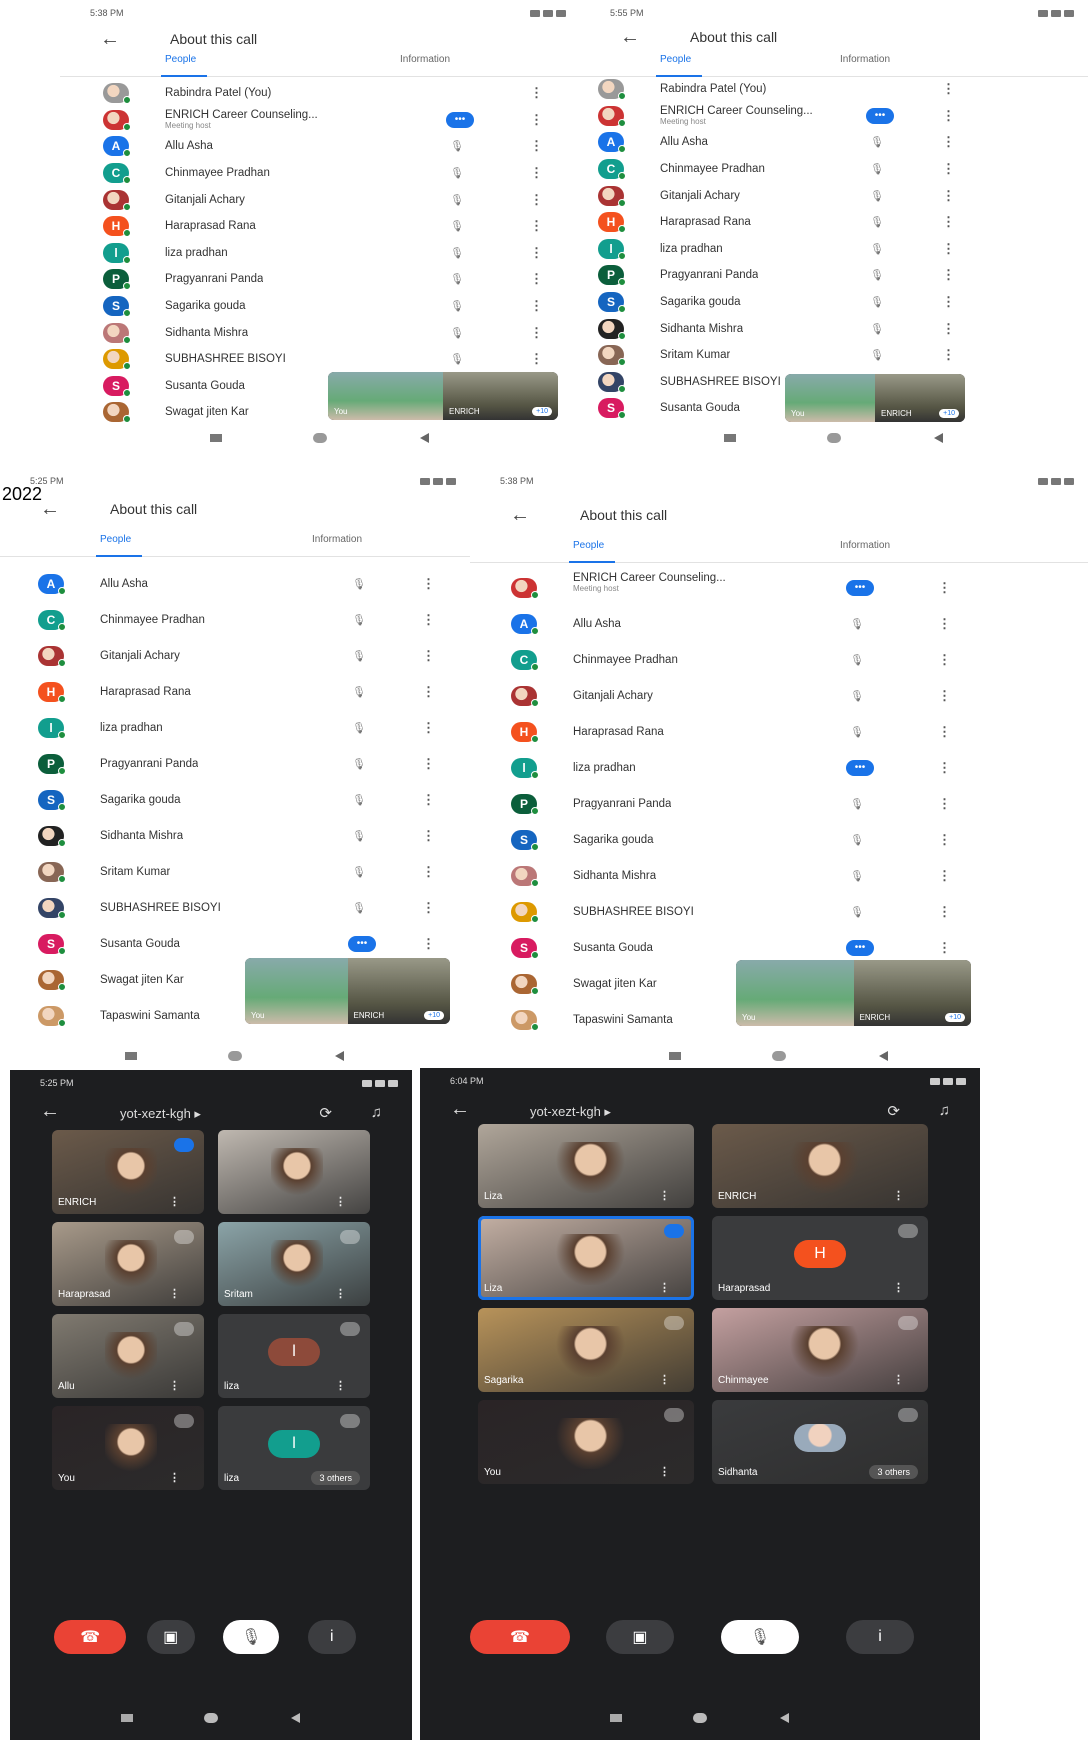  Describe the element at coordinates (331, 1637) in the screenshot. I see `call-info-button: i` at that location.